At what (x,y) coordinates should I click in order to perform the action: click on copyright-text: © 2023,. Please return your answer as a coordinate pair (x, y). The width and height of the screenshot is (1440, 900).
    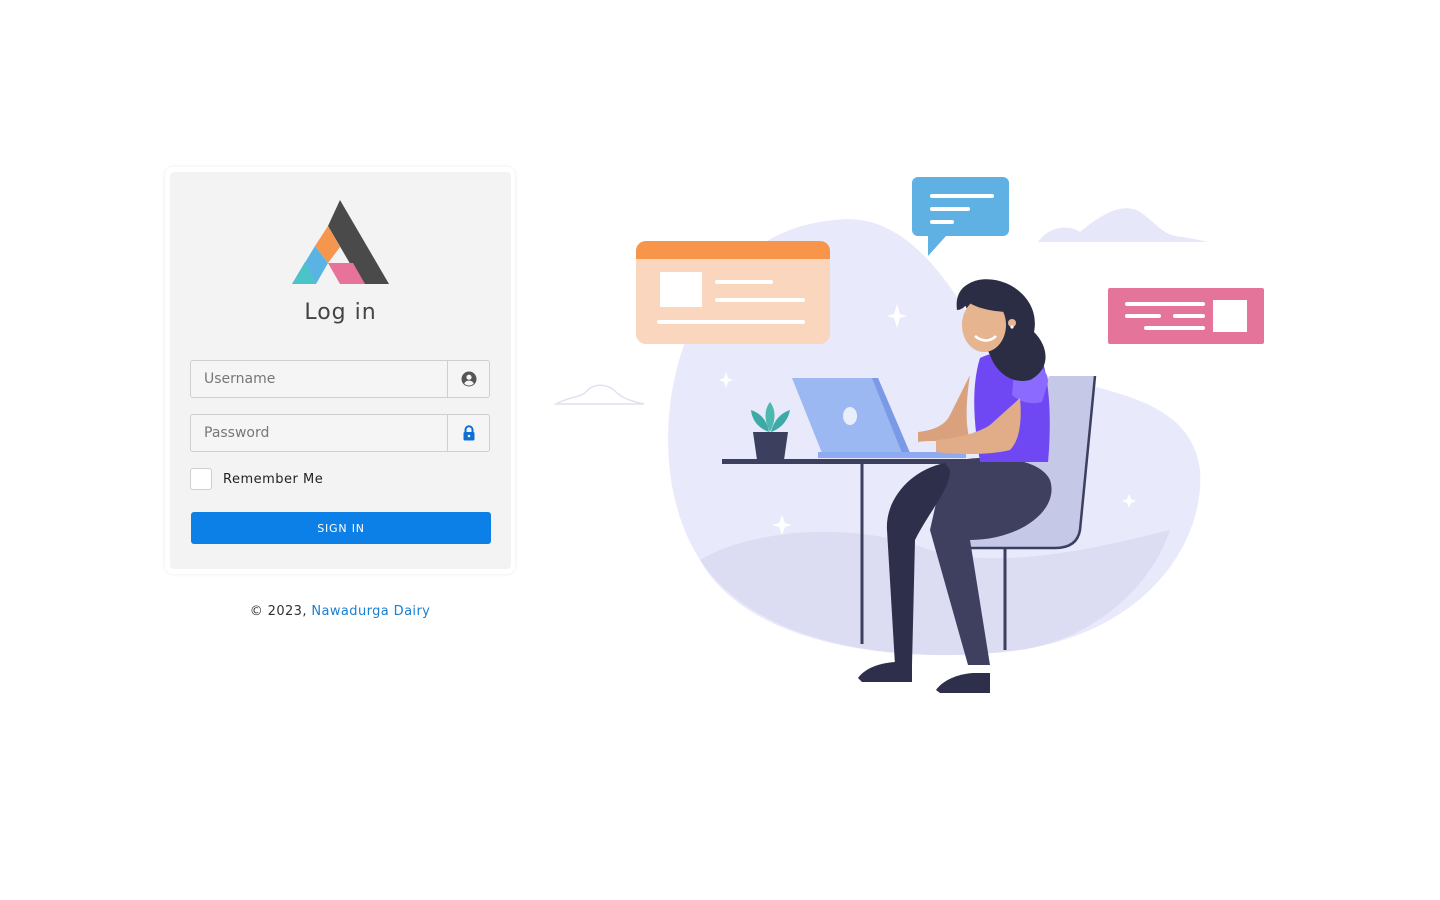
    Looking at the image, I should click on (280, 611).